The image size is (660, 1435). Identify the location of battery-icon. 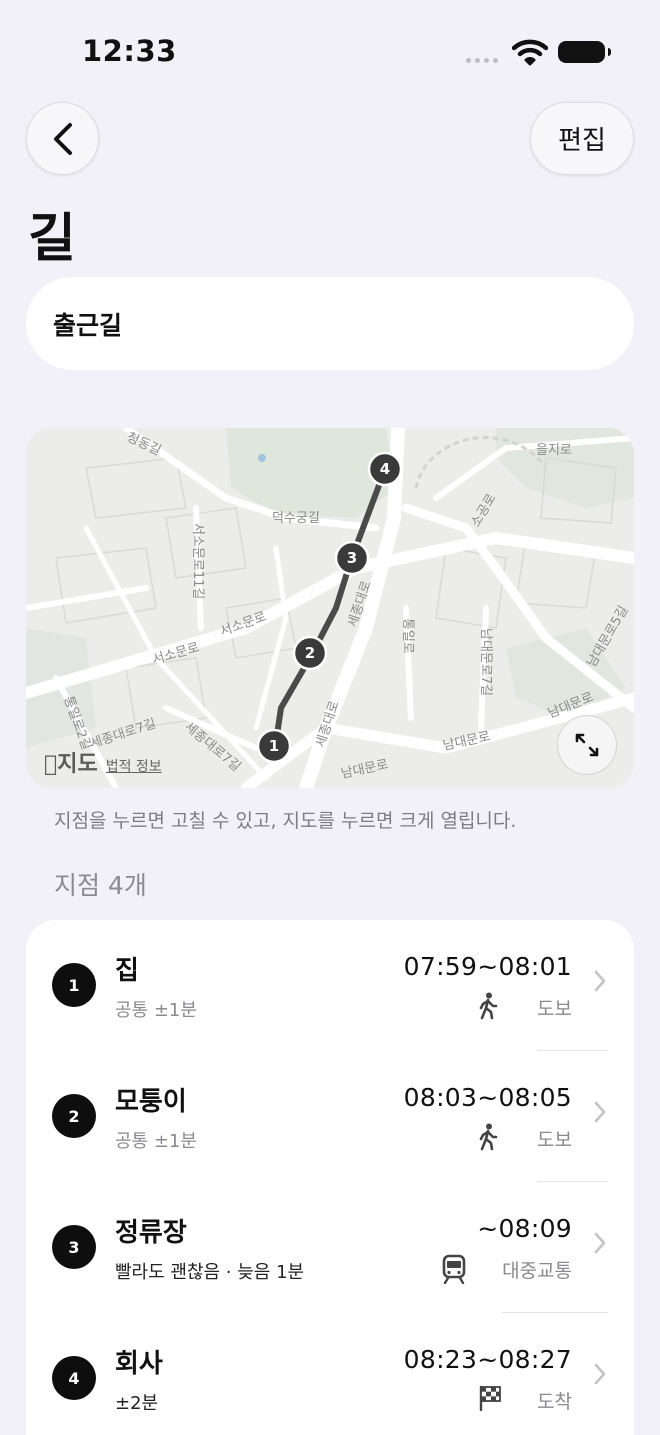
(584, 52).